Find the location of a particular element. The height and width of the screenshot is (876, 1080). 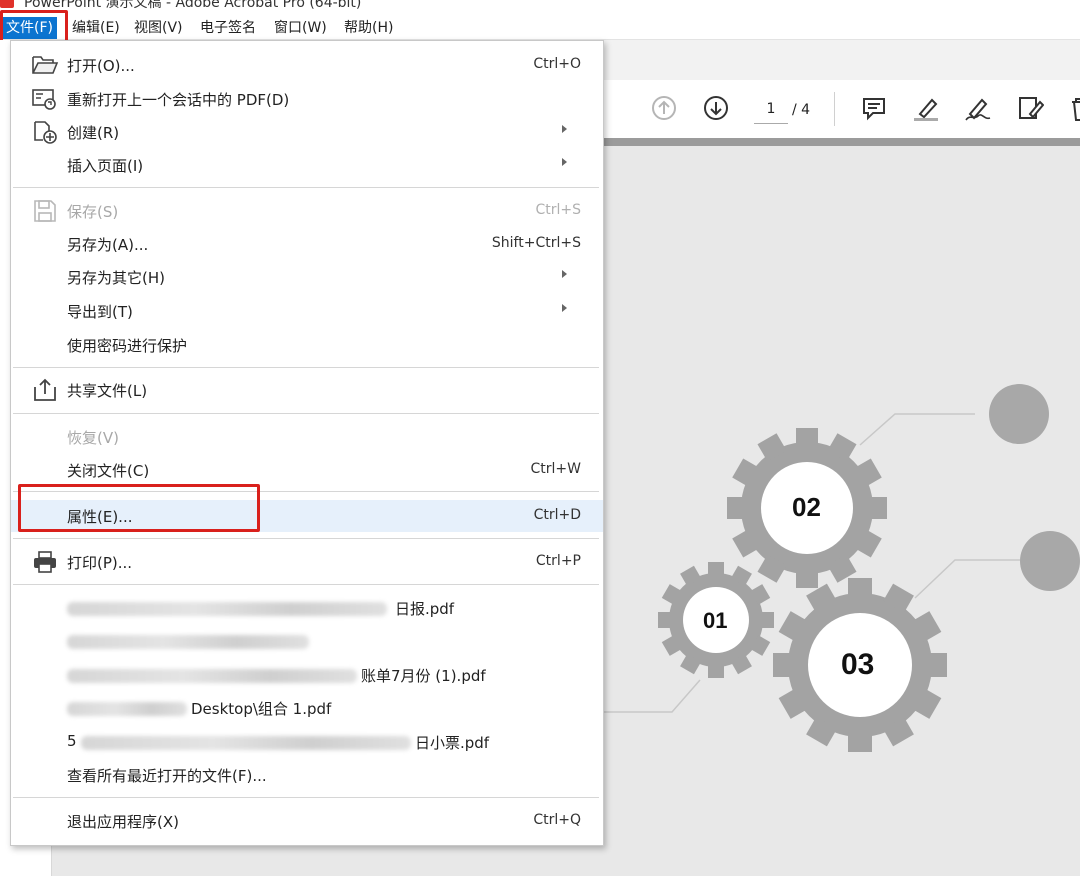

menu-item-label: 保存(S) is located at coordinates (93, 212).